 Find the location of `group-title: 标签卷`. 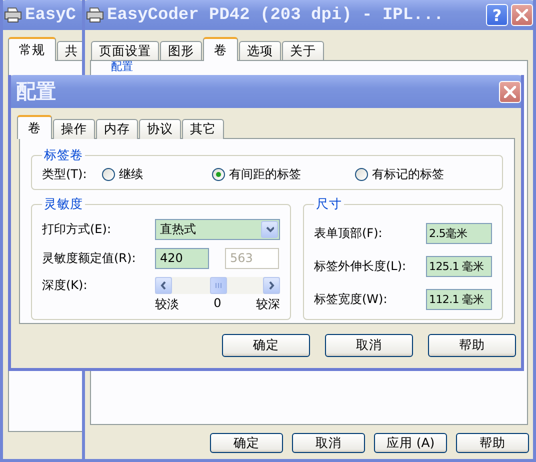

group-title: 标签卷 is located at coordinates (63, 155).